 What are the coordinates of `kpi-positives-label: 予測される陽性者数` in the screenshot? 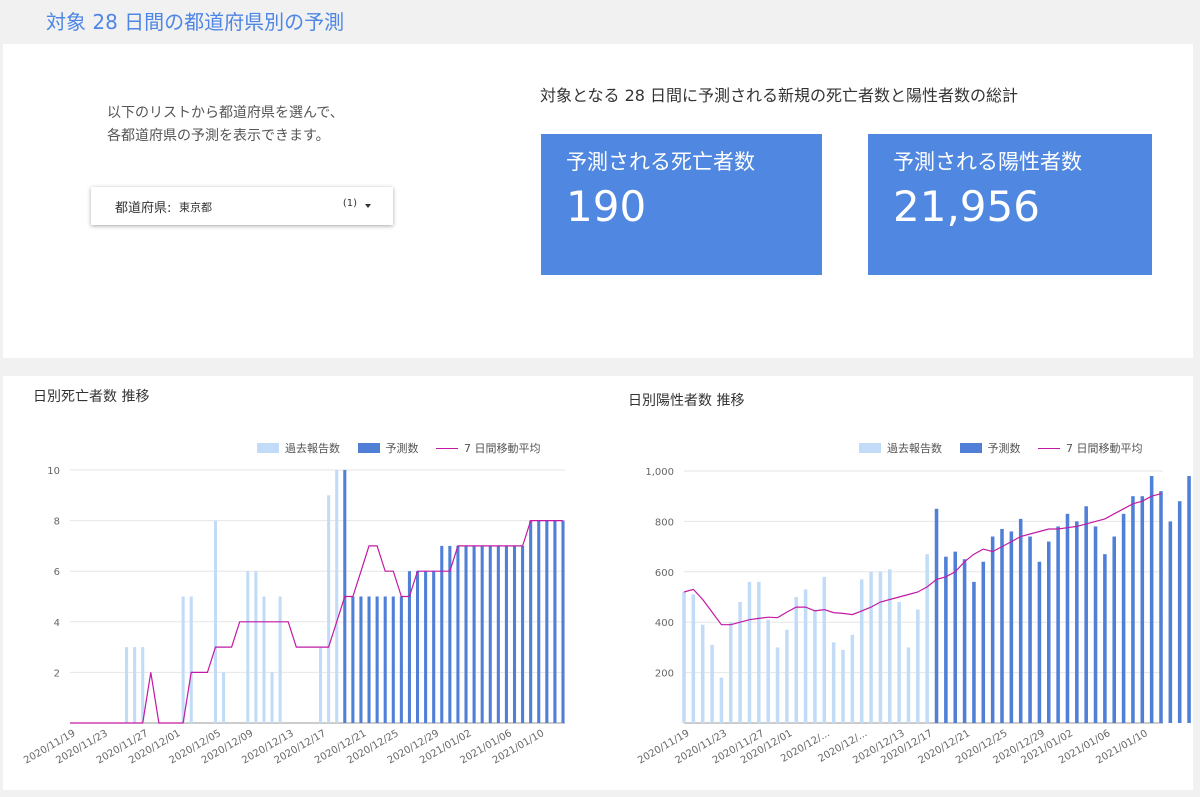 It's located at (987, 162).